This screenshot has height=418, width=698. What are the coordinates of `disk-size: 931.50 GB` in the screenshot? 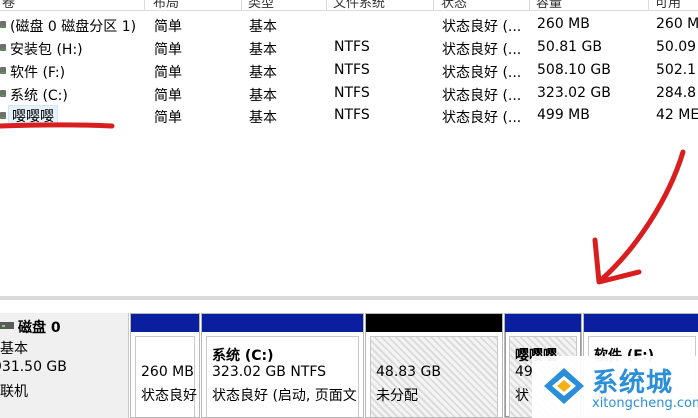 It's located at (33, 367).